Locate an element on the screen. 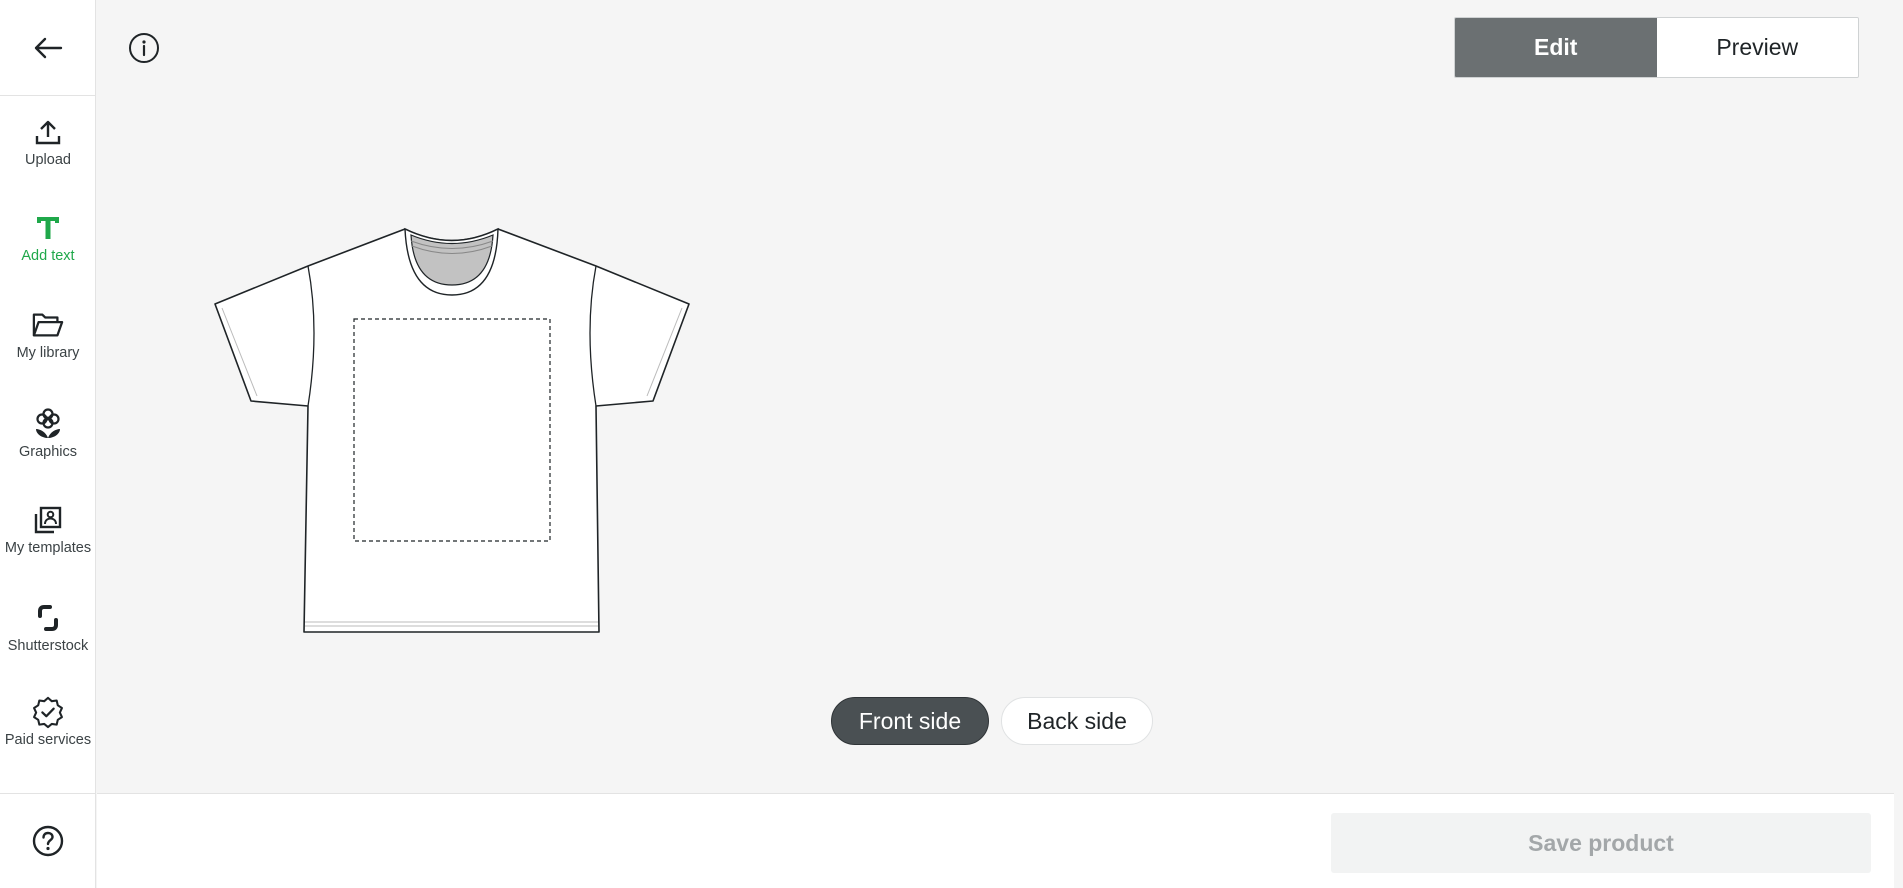 The image size is (1903, 888). back-button is located at coordinates (48, 48).